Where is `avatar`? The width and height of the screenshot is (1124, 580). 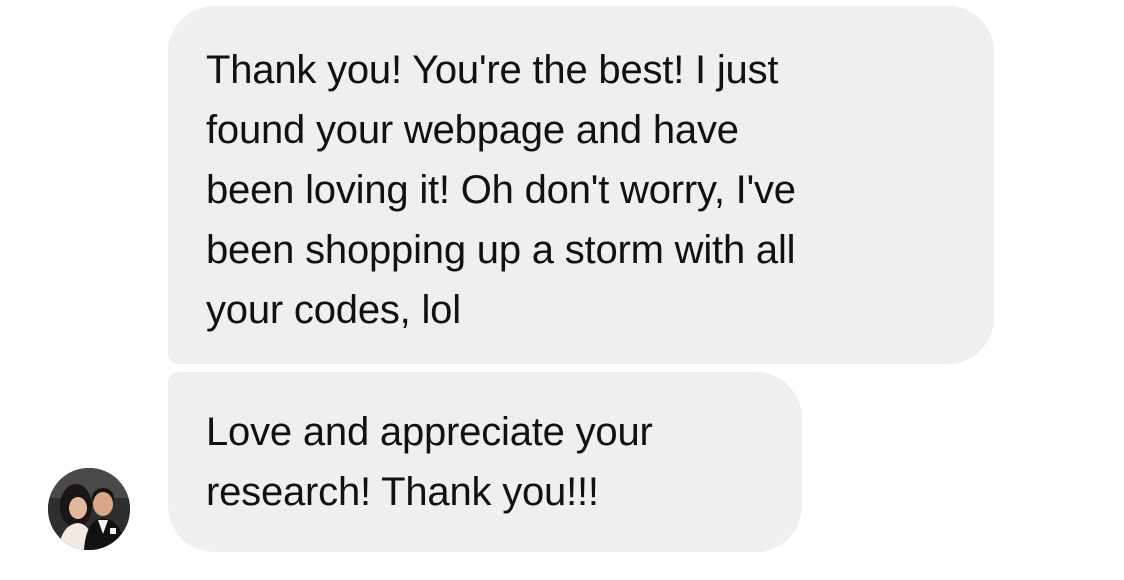
avatar is located at coordinates (89, 509).